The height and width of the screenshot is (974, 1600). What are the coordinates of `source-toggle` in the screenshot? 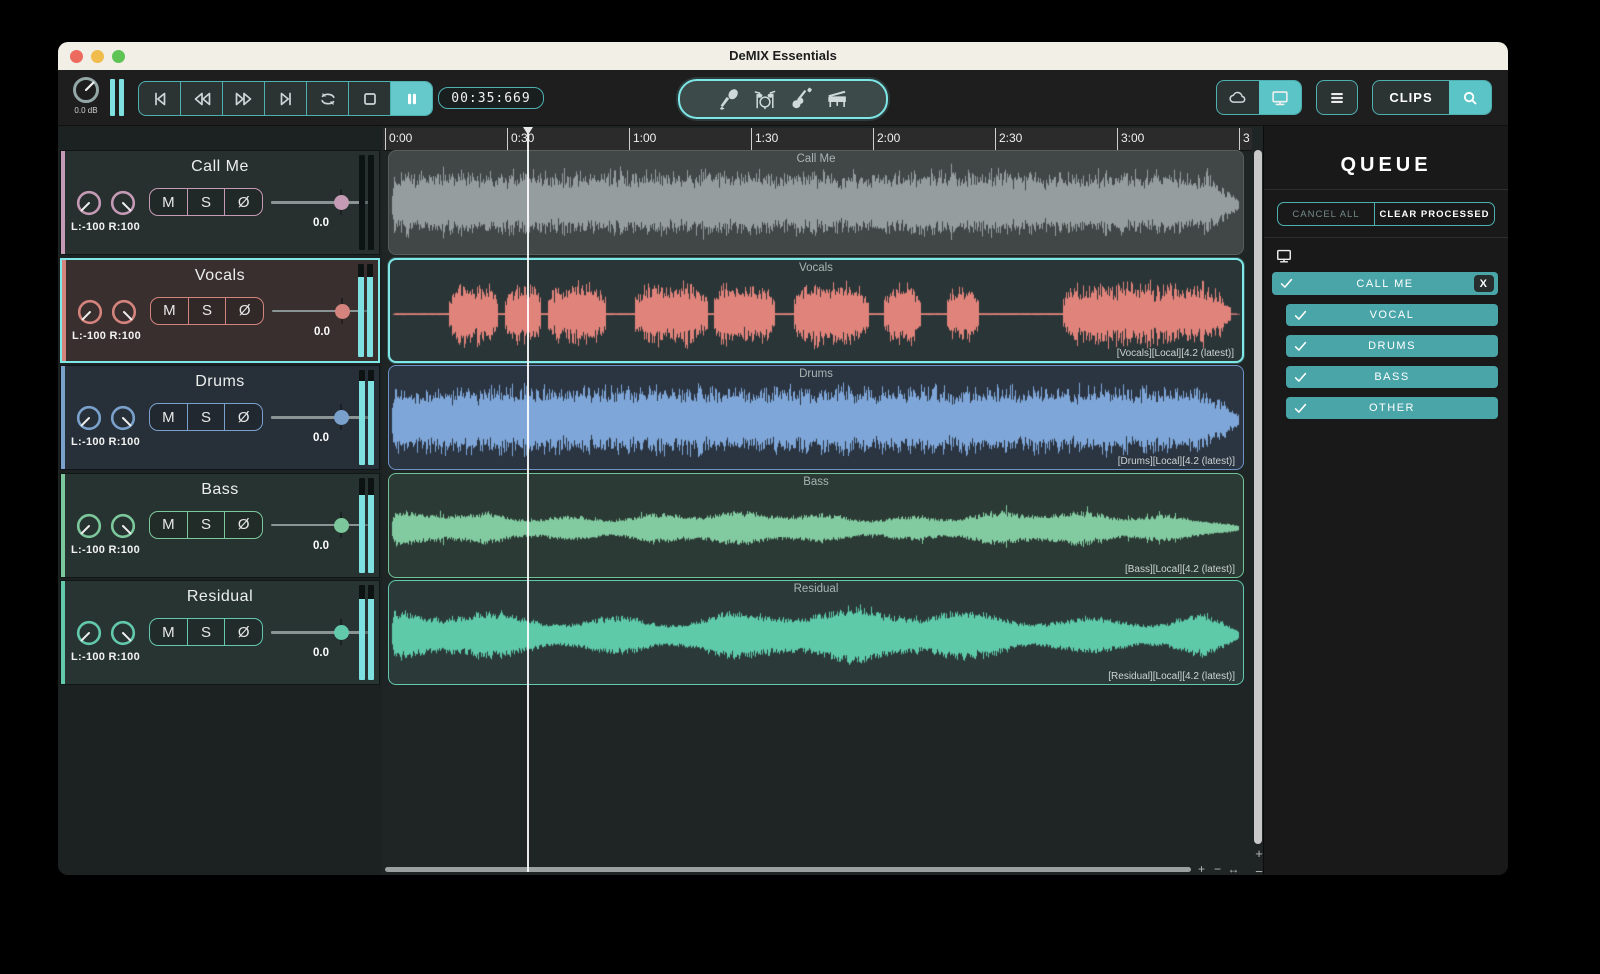 It's located at (1259, 97).